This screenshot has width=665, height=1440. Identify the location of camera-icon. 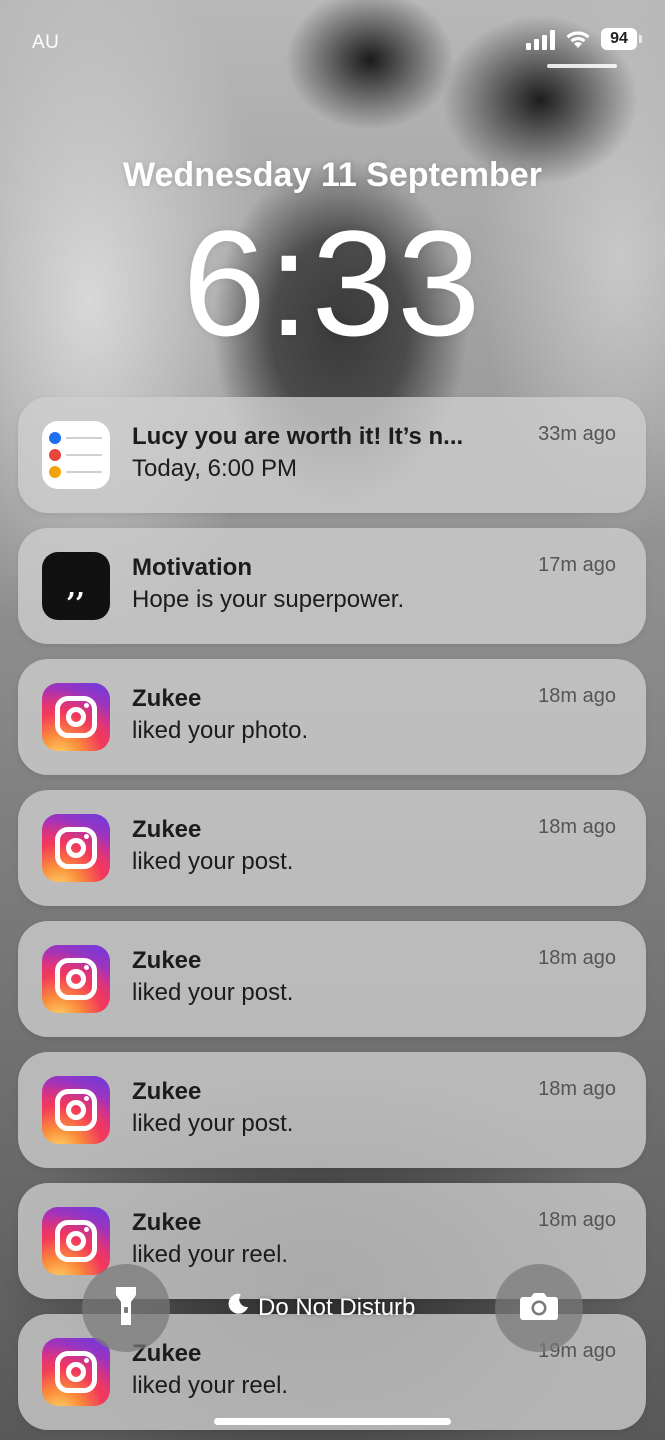
(539, 1308).